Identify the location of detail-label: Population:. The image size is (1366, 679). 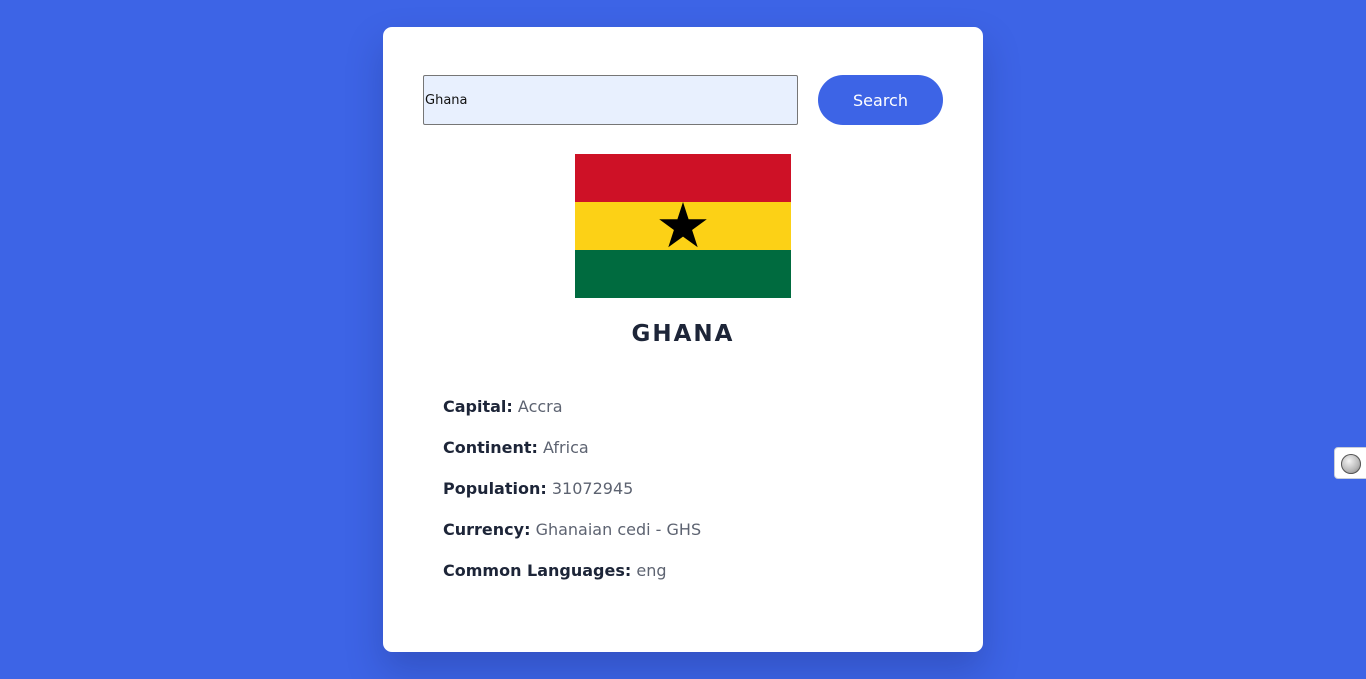
(495, 488).